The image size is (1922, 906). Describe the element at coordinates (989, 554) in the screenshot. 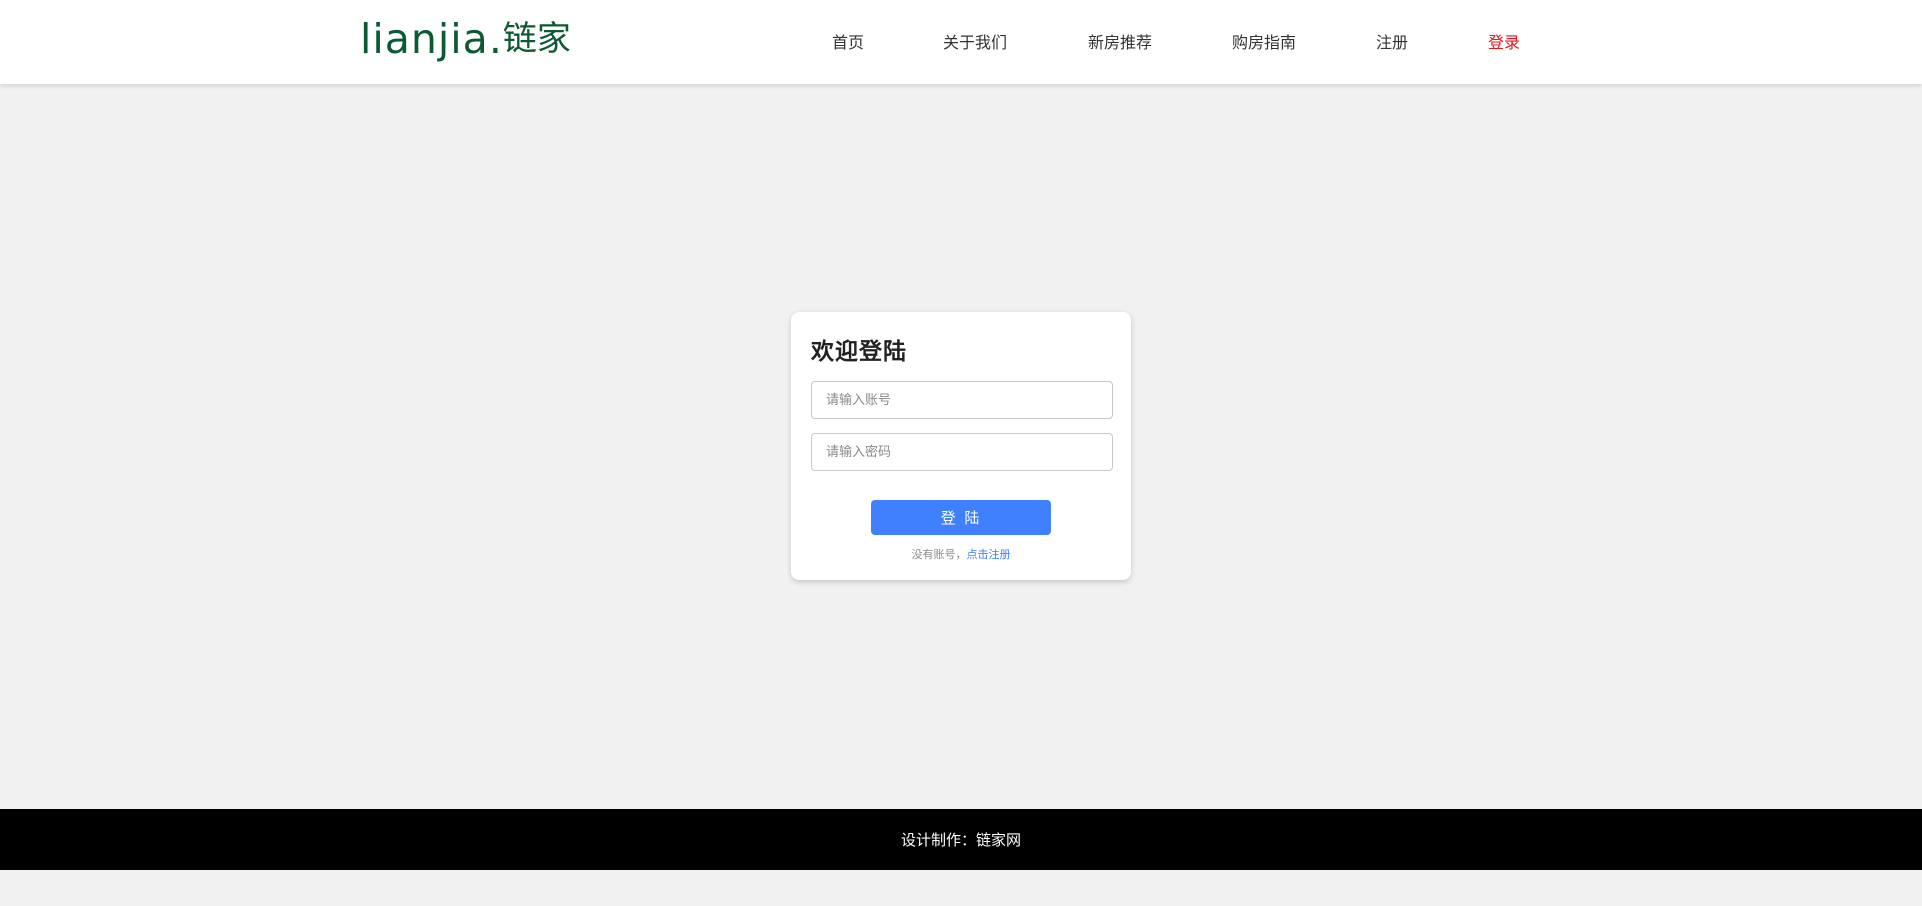

I see `register-link: 点击注册` at that location.